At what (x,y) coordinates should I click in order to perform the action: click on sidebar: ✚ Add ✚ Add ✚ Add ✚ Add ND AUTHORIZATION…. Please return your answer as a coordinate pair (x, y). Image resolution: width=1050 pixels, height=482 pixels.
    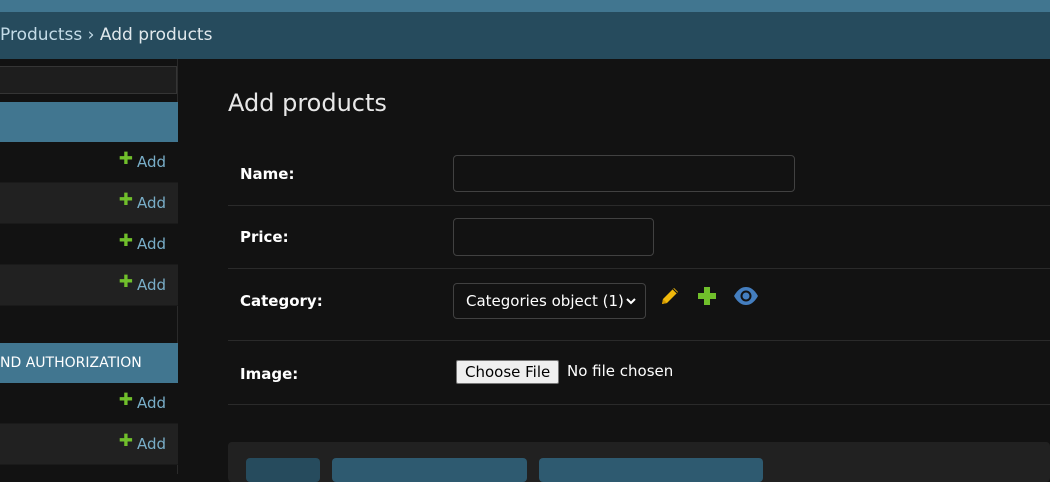
    Looking at the image, I should click on (89, 266).